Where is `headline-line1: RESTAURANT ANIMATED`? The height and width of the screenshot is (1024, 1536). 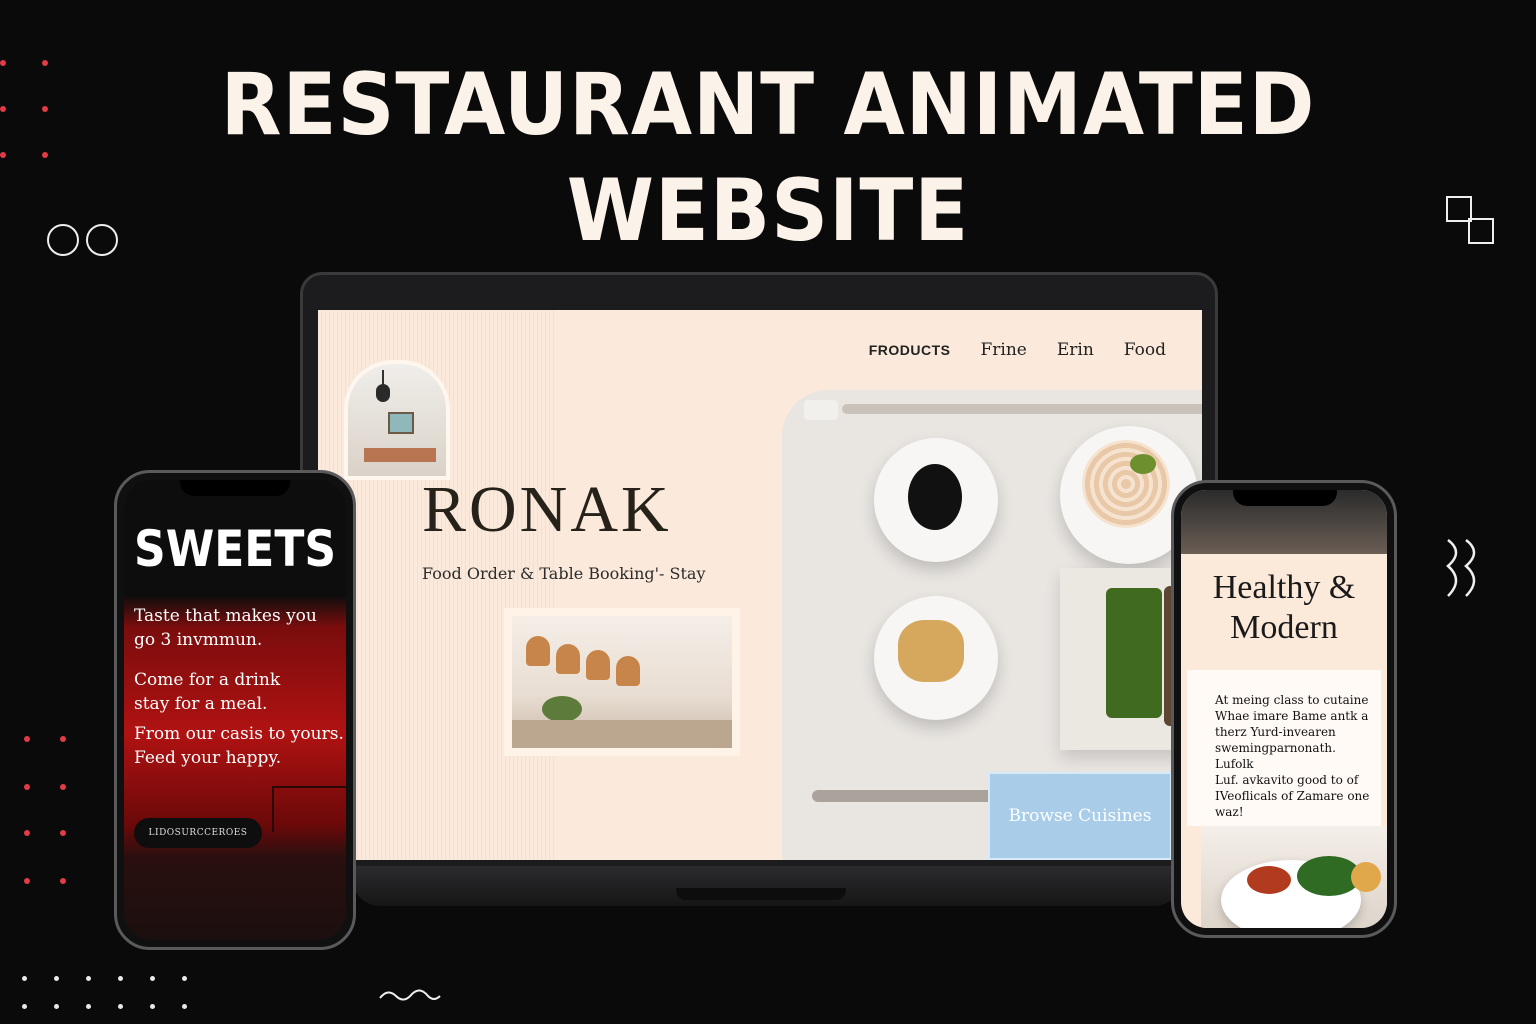 headline-line1: RESTAURANT ANIMATED is located at coordinates (768, 105).